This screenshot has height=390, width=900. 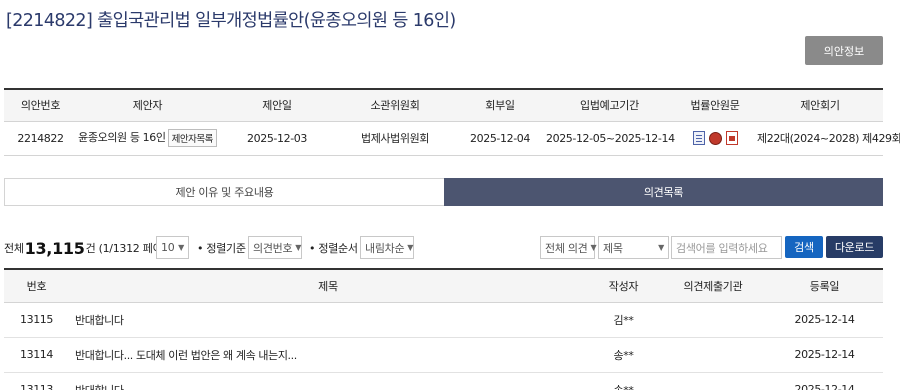 I want to click on column-header: 제안일, so click(x=277, y=105).